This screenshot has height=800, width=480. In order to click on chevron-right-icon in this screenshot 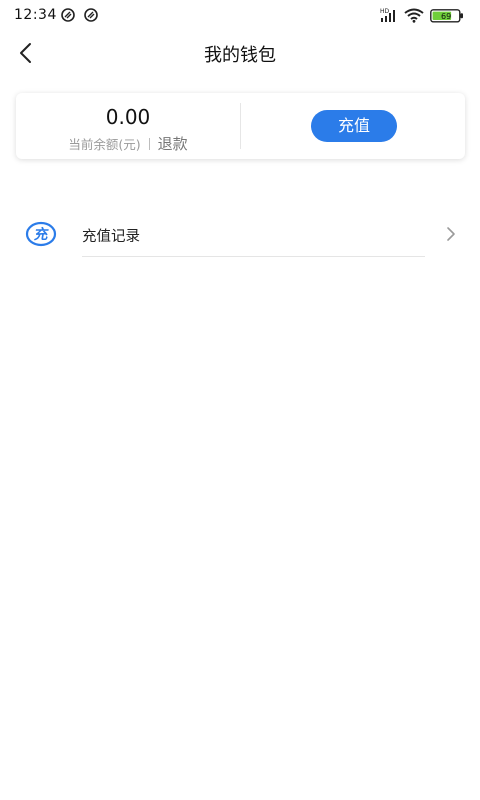, I will do `click(451, 234)`.